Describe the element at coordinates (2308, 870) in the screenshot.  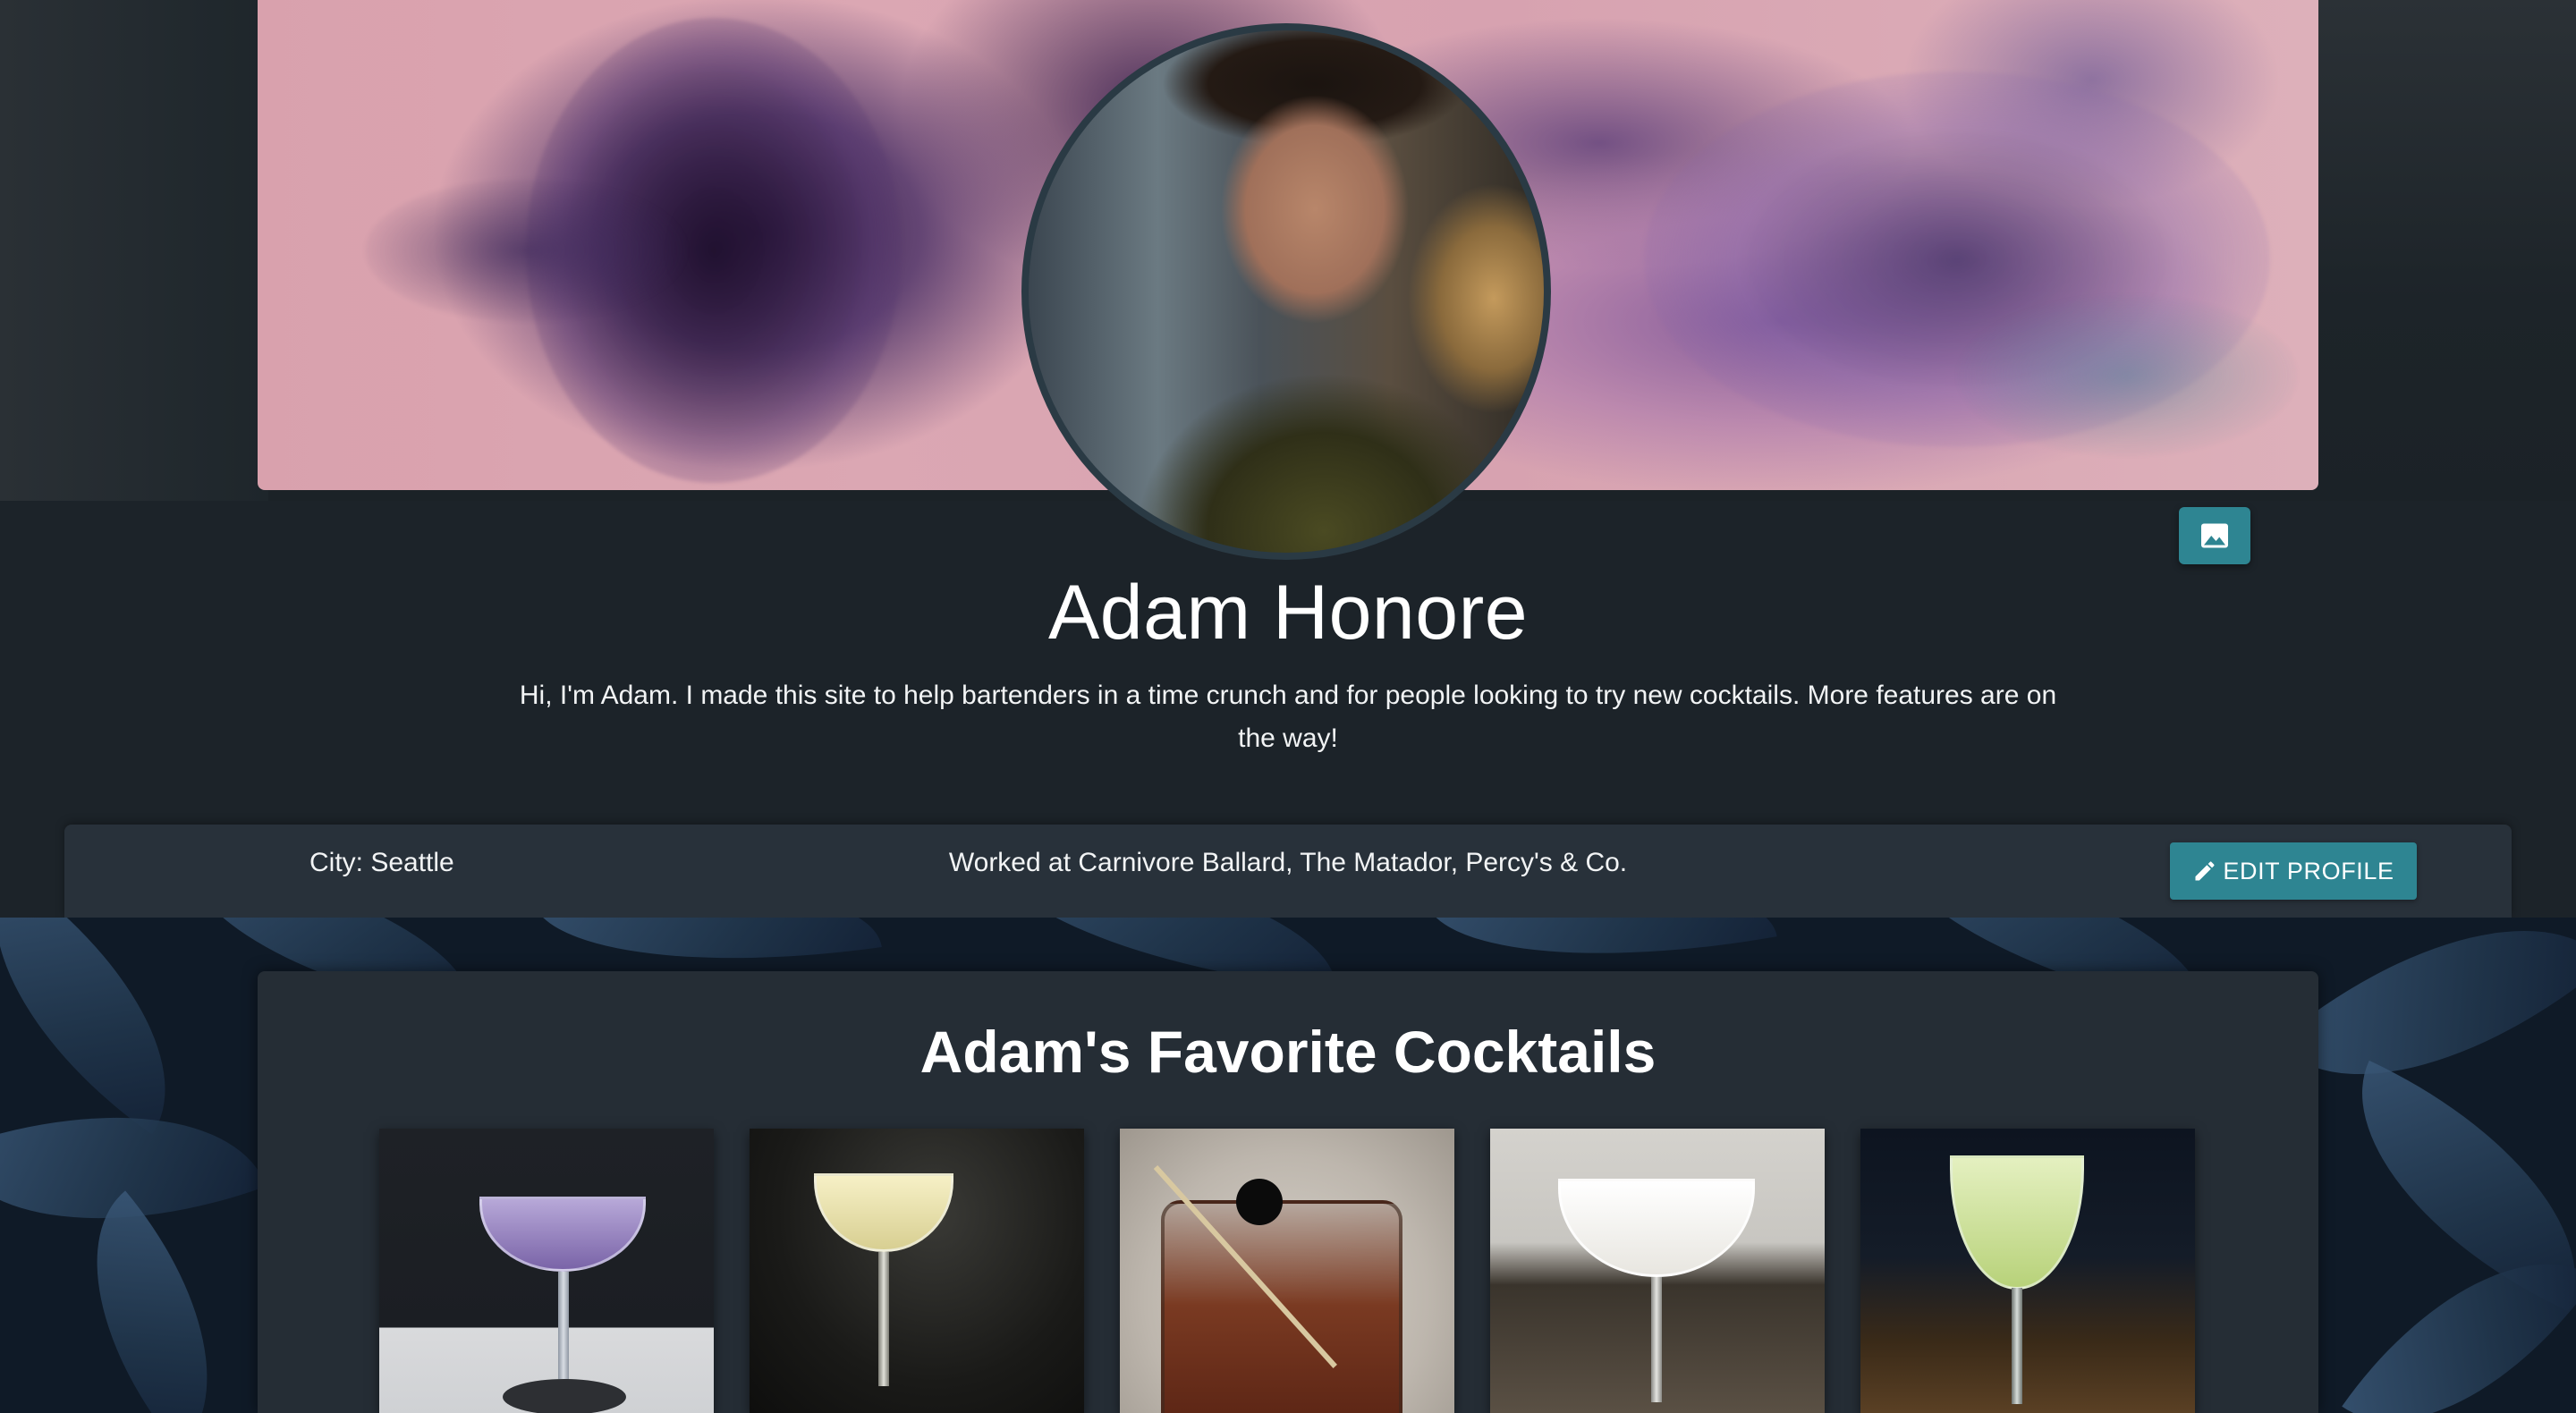
I see `edit-profile-label: EDIT PROFILE` at that location.